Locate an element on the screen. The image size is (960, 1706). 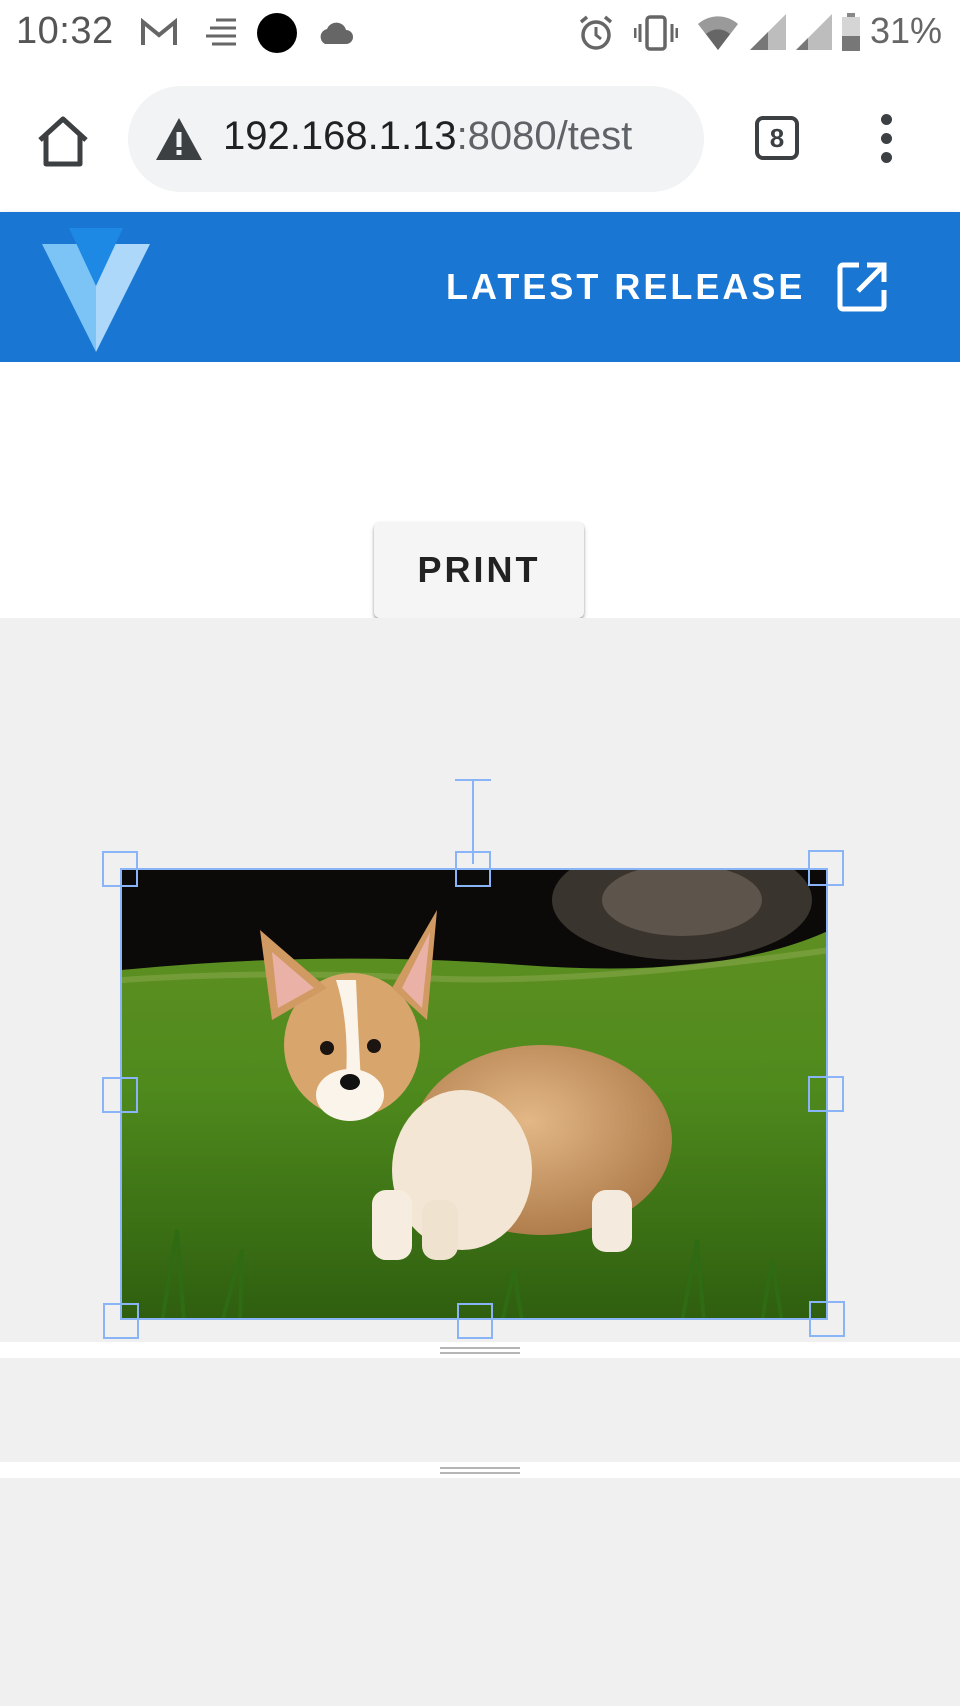
status-bar: 10:32 31% is located at coordinates (480, 34).